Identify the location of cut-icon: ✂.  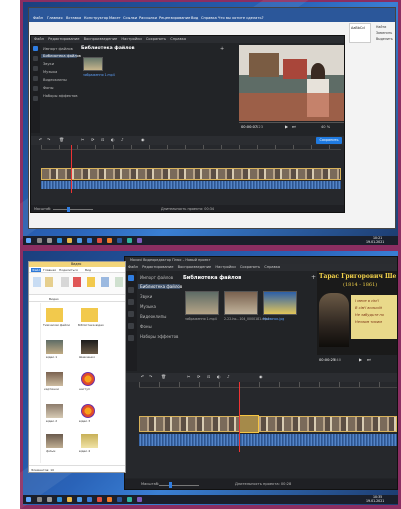
(188, 376).